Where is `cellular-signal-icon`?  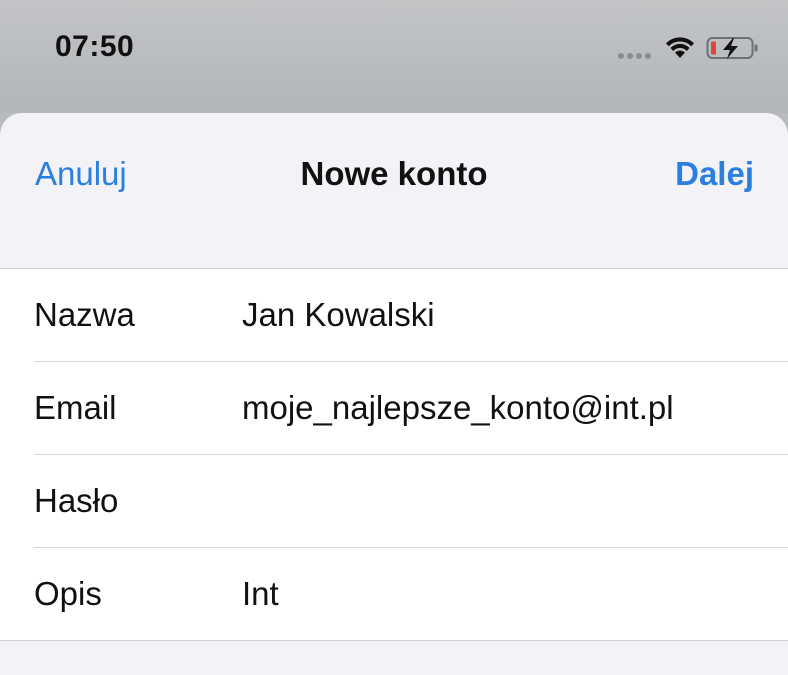 cellular-signal-icon is located at coordinates (634, 56).